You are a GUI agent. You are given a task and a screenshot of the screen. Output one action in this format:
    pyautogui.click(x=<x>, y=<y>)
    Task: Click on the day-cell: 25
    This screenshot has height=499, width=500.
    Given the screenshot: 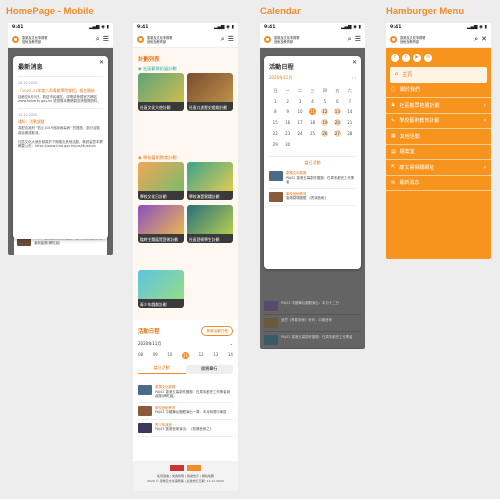 What is the action you would take?
    pyautogui.click(x=312, y=134)
    